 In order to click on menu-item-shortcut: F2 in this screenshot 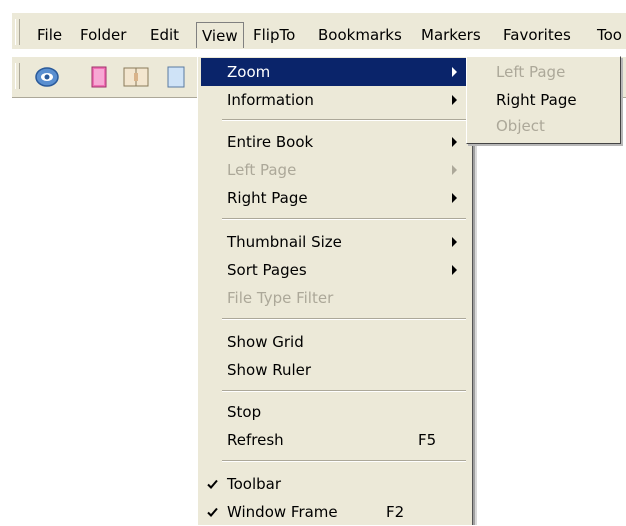, I will do `click(395, 512)`.